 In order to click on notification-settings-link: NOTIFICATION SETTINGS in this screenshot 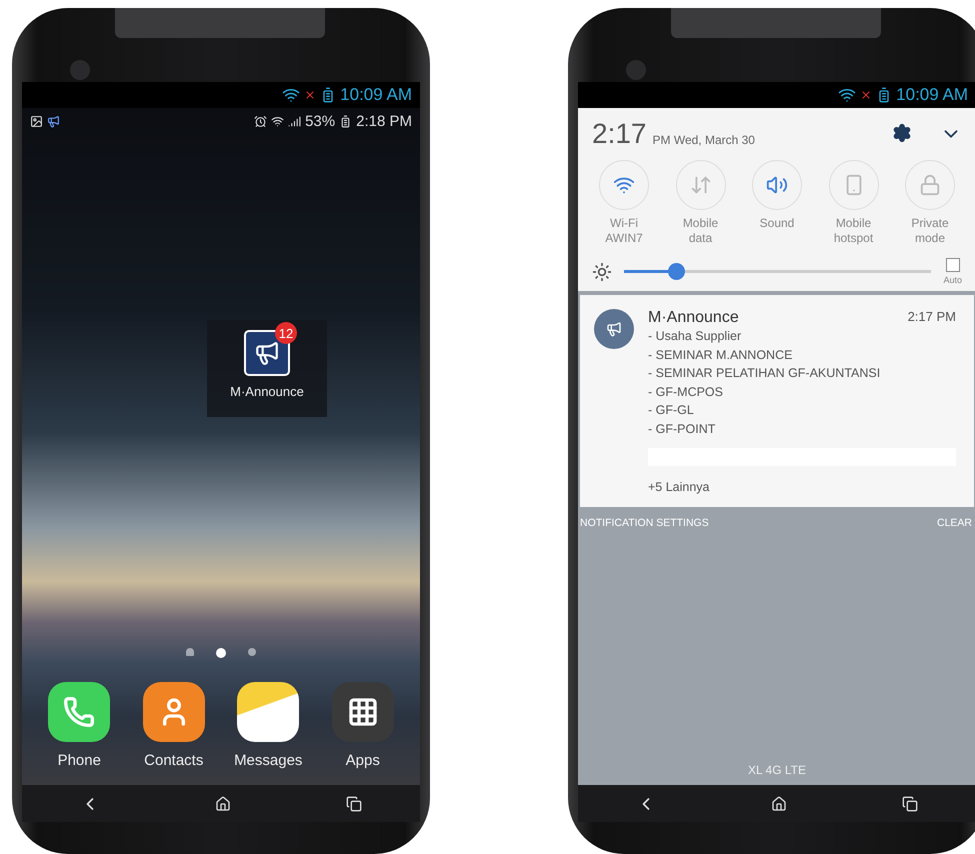, I will do `click(644, 522)`.